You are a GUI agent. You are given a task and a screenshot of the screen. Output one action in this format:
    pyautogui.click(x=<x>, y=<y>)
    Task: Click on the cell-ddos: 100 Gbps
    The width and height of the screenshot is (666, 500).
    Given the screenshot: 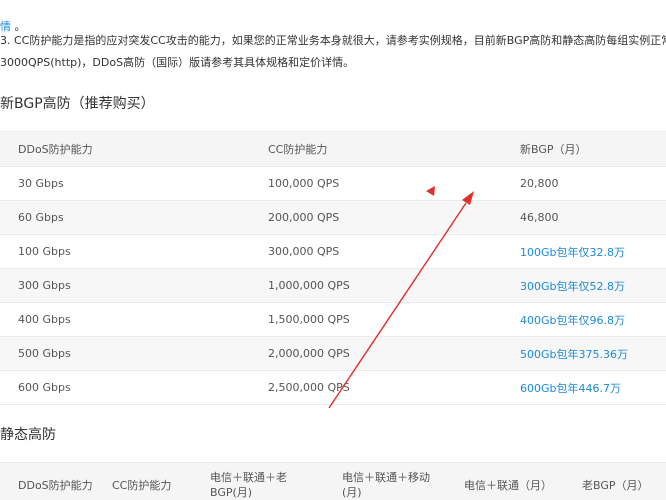 What is the action you would take?
    pyautogui.click(x=125, y=251)
    